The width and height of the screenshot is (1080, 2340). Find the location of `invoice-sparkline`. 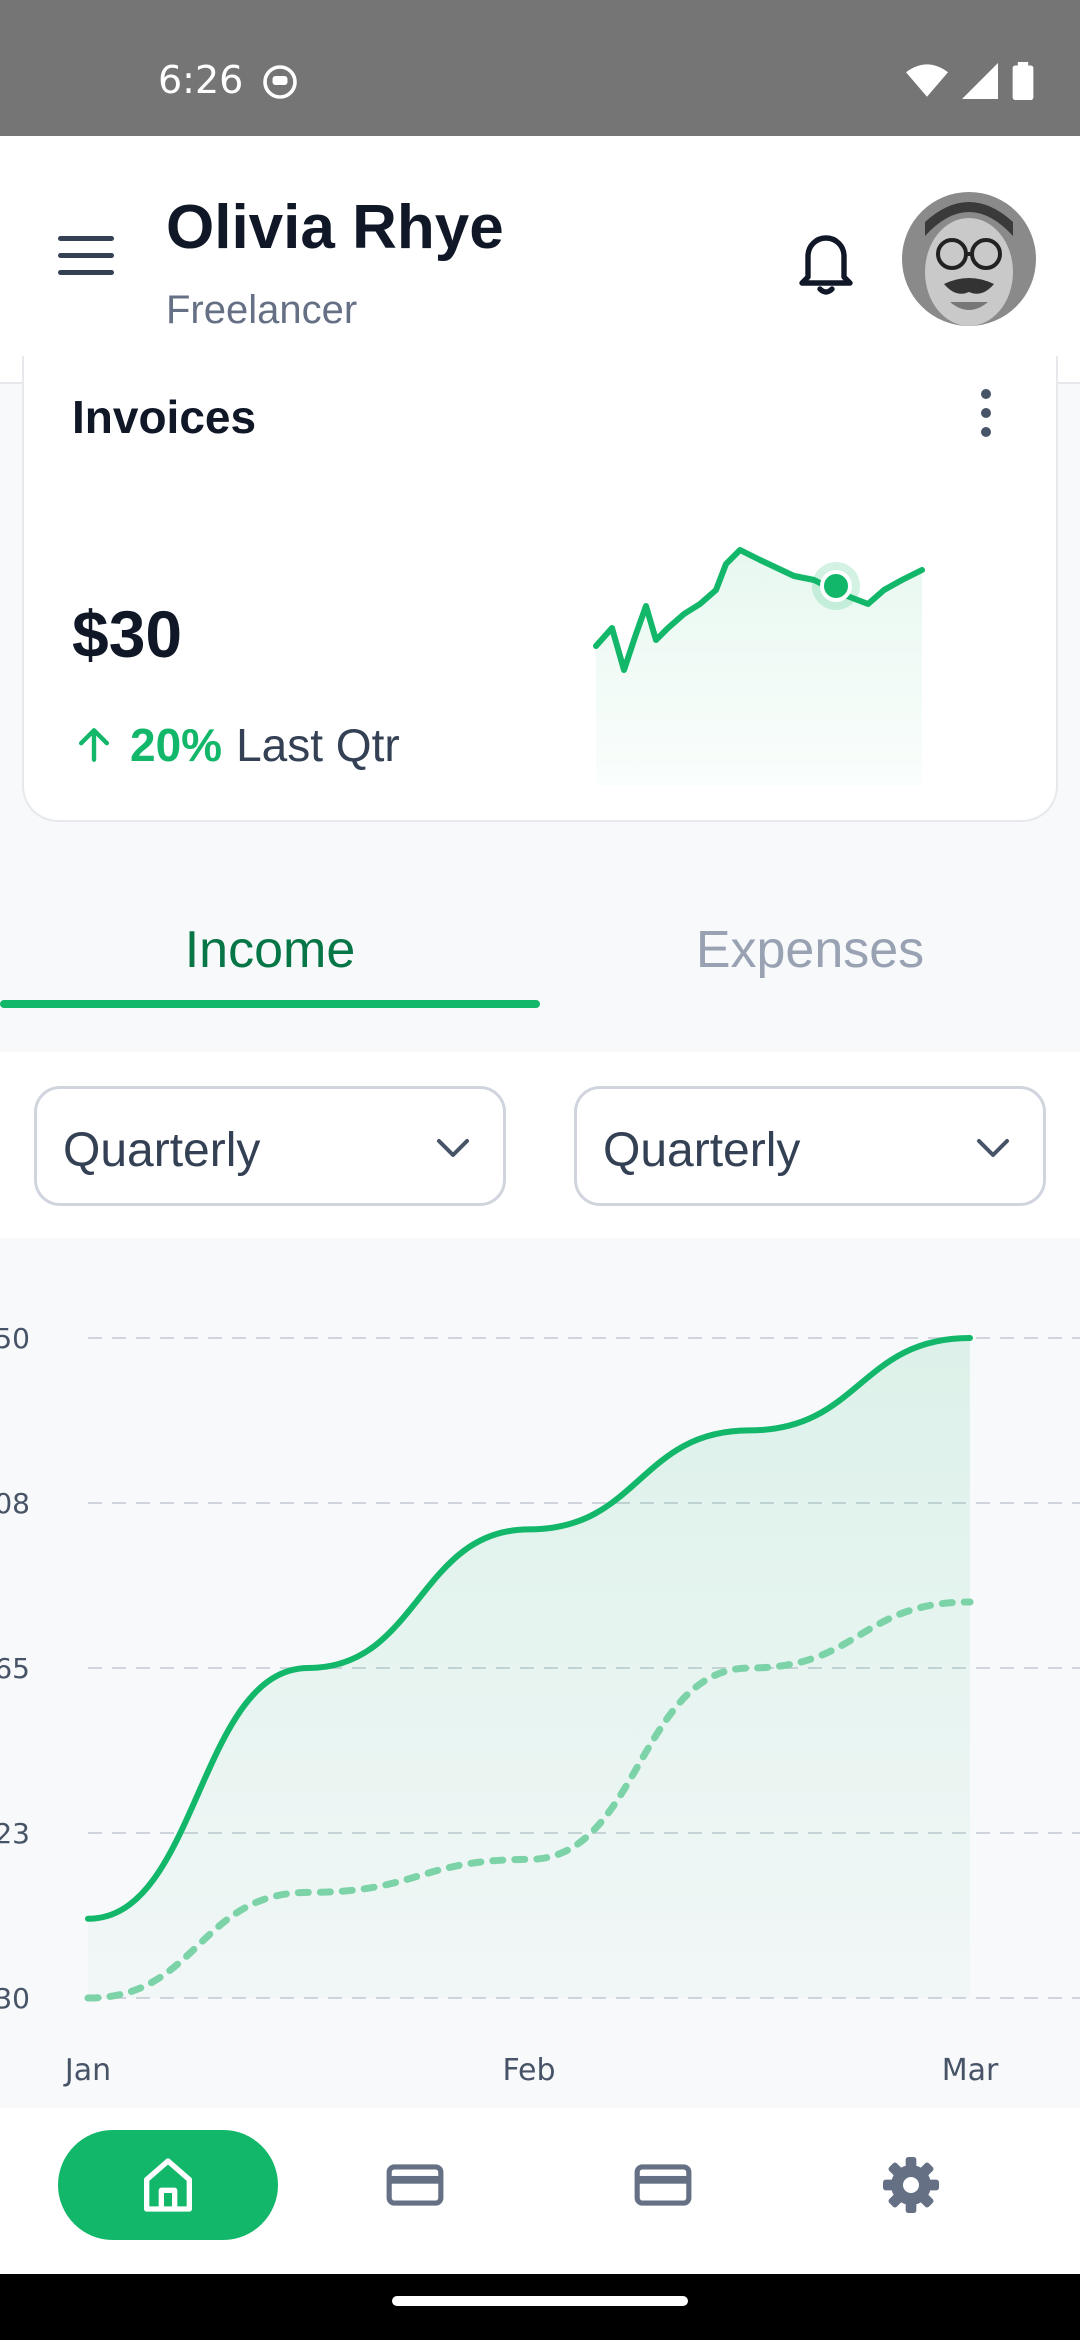

invoice-sparkline is located at coordinates (759, 666).